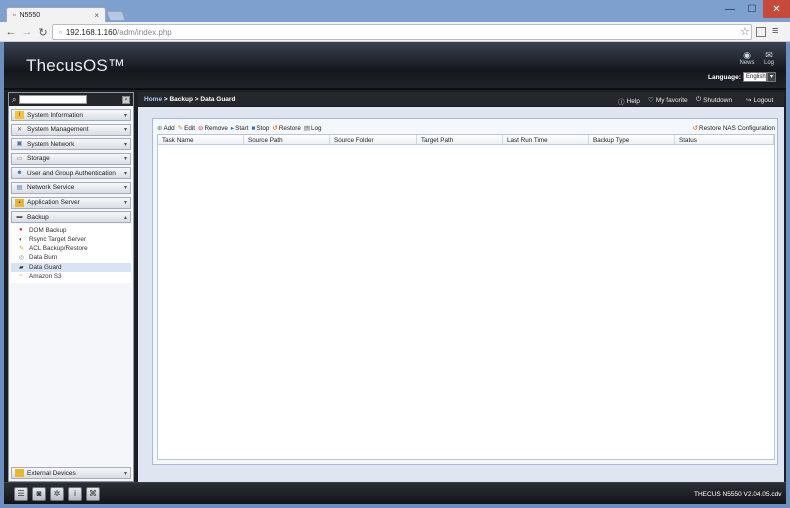 Image resolution: width=790 pixels, height=508 pixels. Describe the element at coordinates (125, 217) in the screenshot. I see `chevron-up-icon: ▴` at that location.